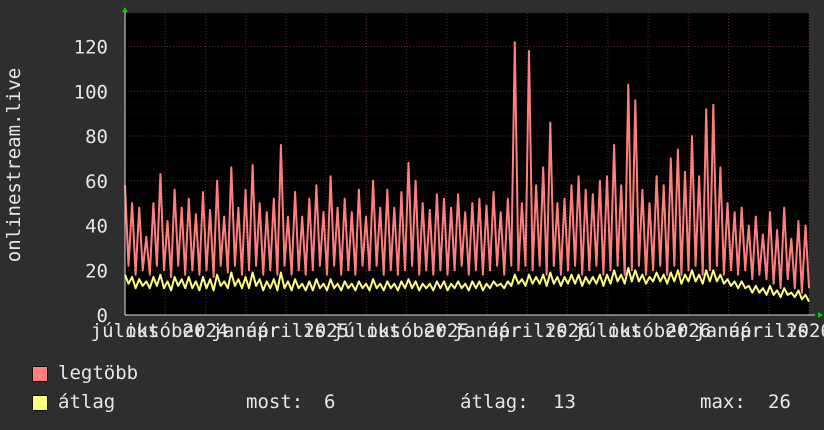  I want to click on x-tick-label: 2026, so click(805, 331).